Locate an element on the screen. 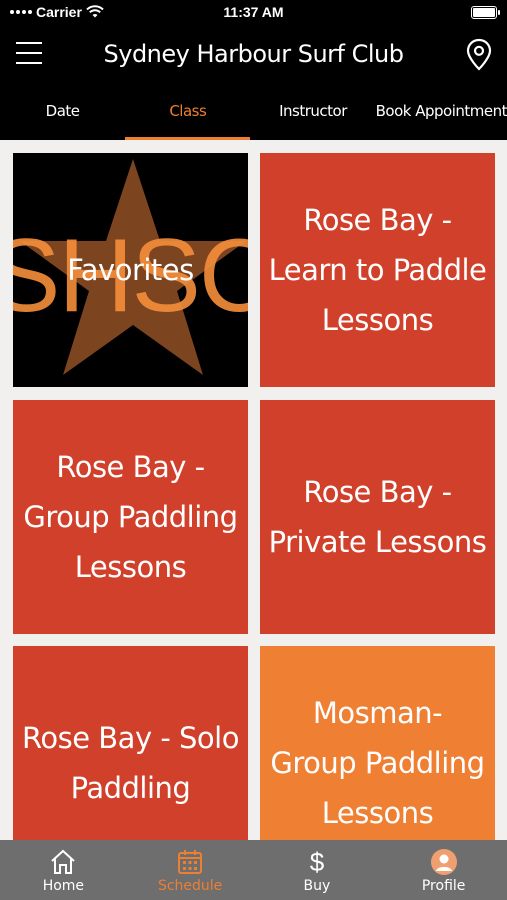 Image resolution: width=507 pixels, height=900 pixels. header: Sydney Harbour Surf Club is located at coordinates (253, 56).